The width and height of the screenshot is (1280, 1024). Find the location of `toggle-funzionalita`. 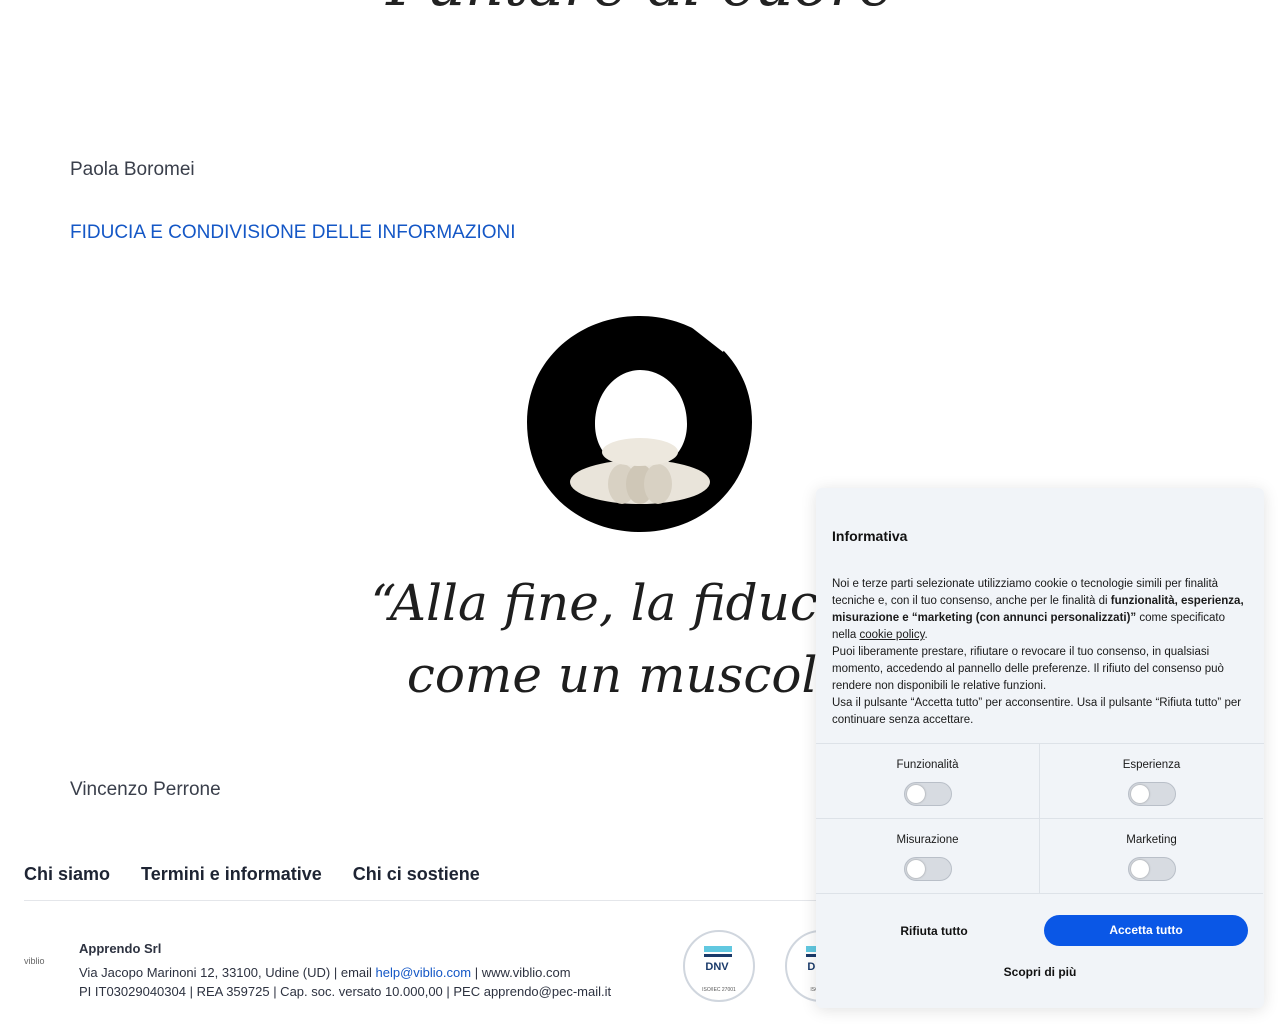

toggle-funzionalita is located at coordinates (928, 794).